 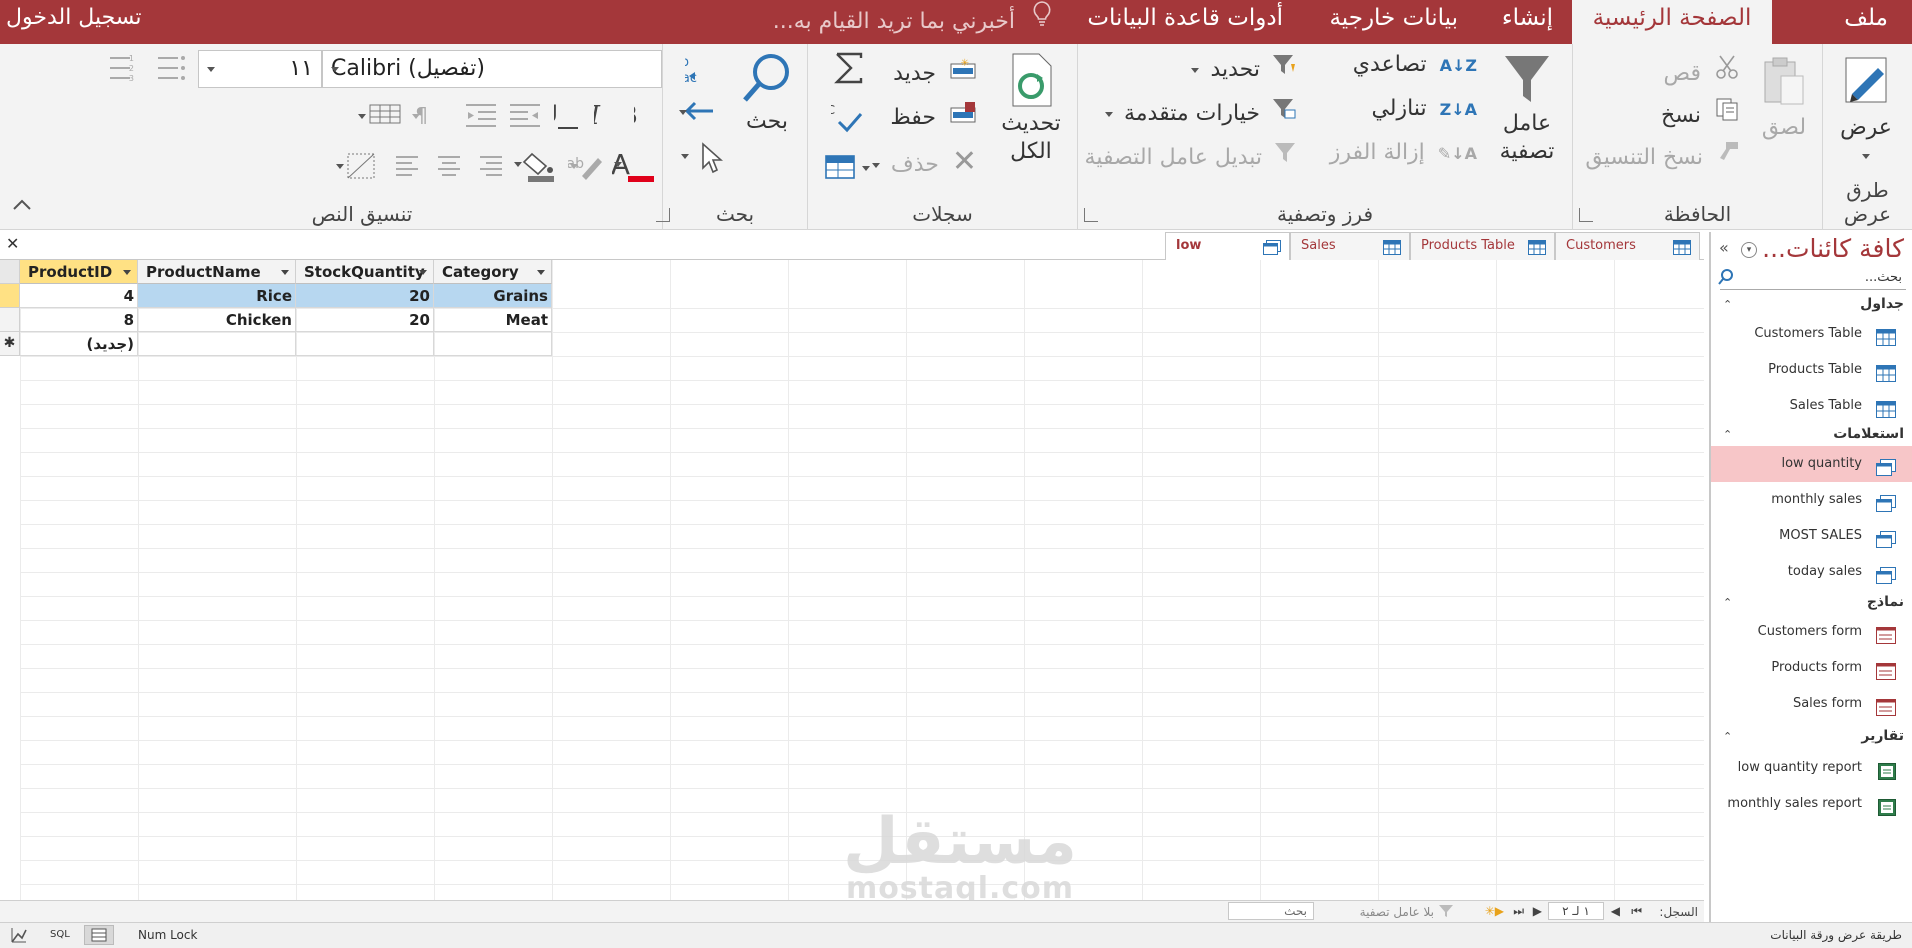 What do you see at coordinates (1724, 247) in the screenshot?
I see `collapse-pane-icon: »` at bounding box center [1724, 247].